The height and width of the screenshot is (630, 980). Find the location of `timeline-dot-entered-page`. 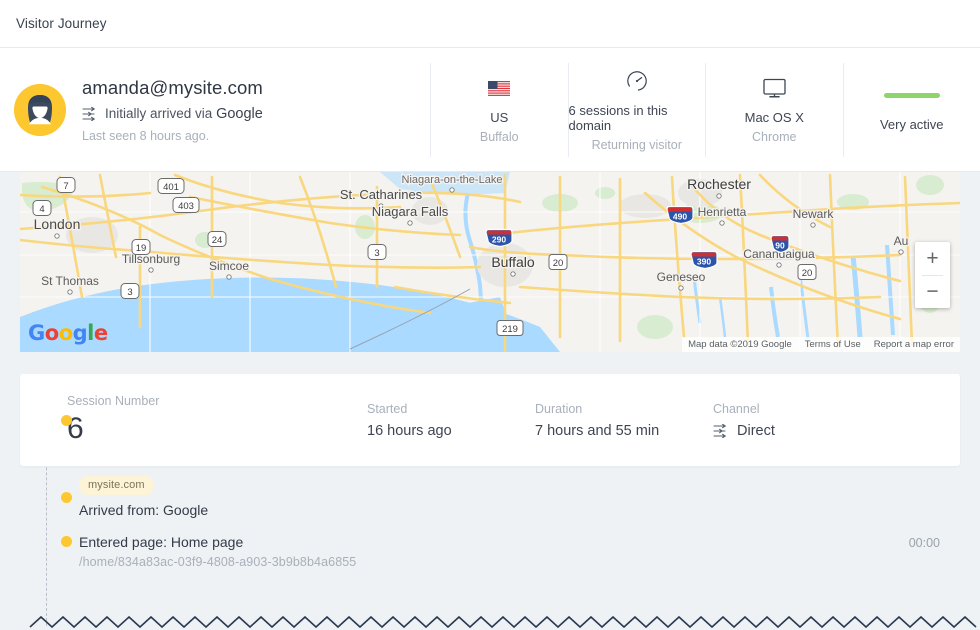

timeline-dot-entered-page is located at coordinates (66, 541).